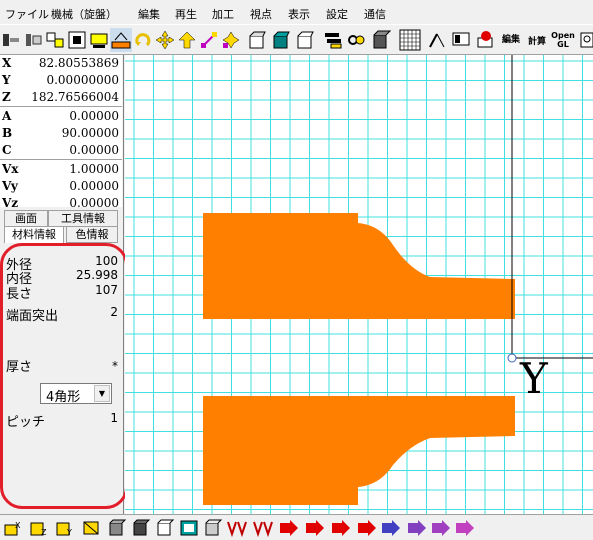 Image resolution: width=593 pixels, height=540 pixels. Describe the element at coordinates (341, 528) in the screenshot. I see `arrow-red3-icon` at that location.